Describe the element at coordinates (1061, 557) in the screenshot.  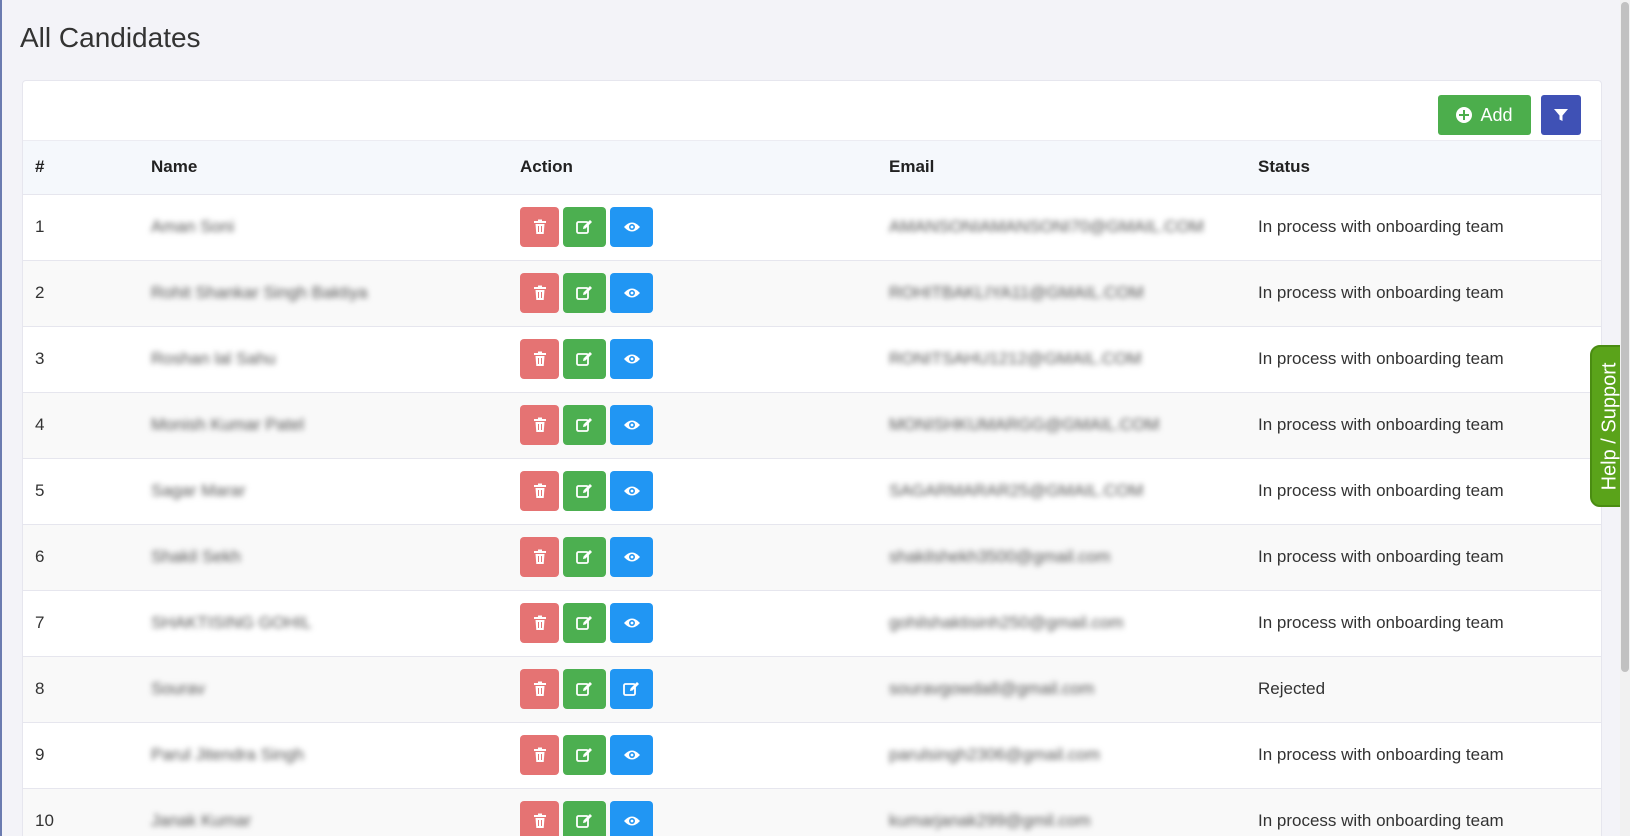
I see `candidate-email: shakilshekh3500@gmail.com` at that location.